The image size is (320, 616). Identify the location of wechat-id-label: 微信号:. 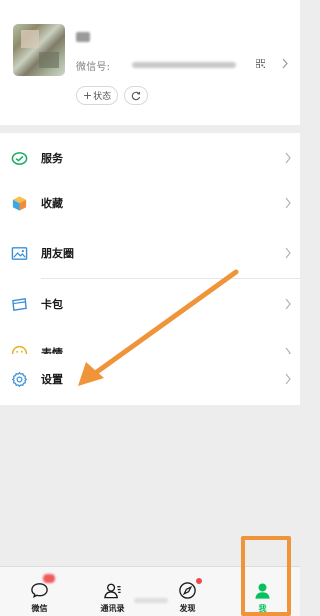
(93, 67).